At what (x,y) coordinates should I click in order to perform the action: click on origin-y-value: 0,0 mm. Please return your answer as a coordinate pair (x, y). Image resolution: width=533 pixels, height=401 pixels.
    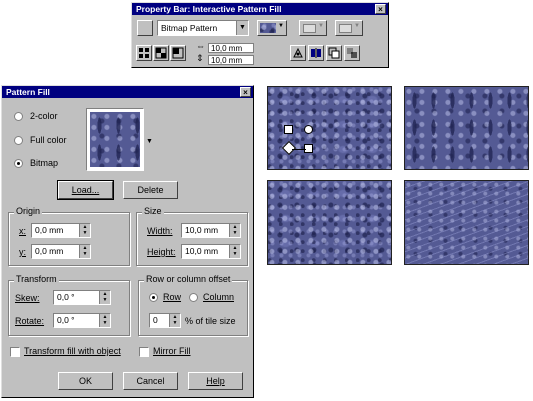
    Looking at the image, I should click on (49, 251).